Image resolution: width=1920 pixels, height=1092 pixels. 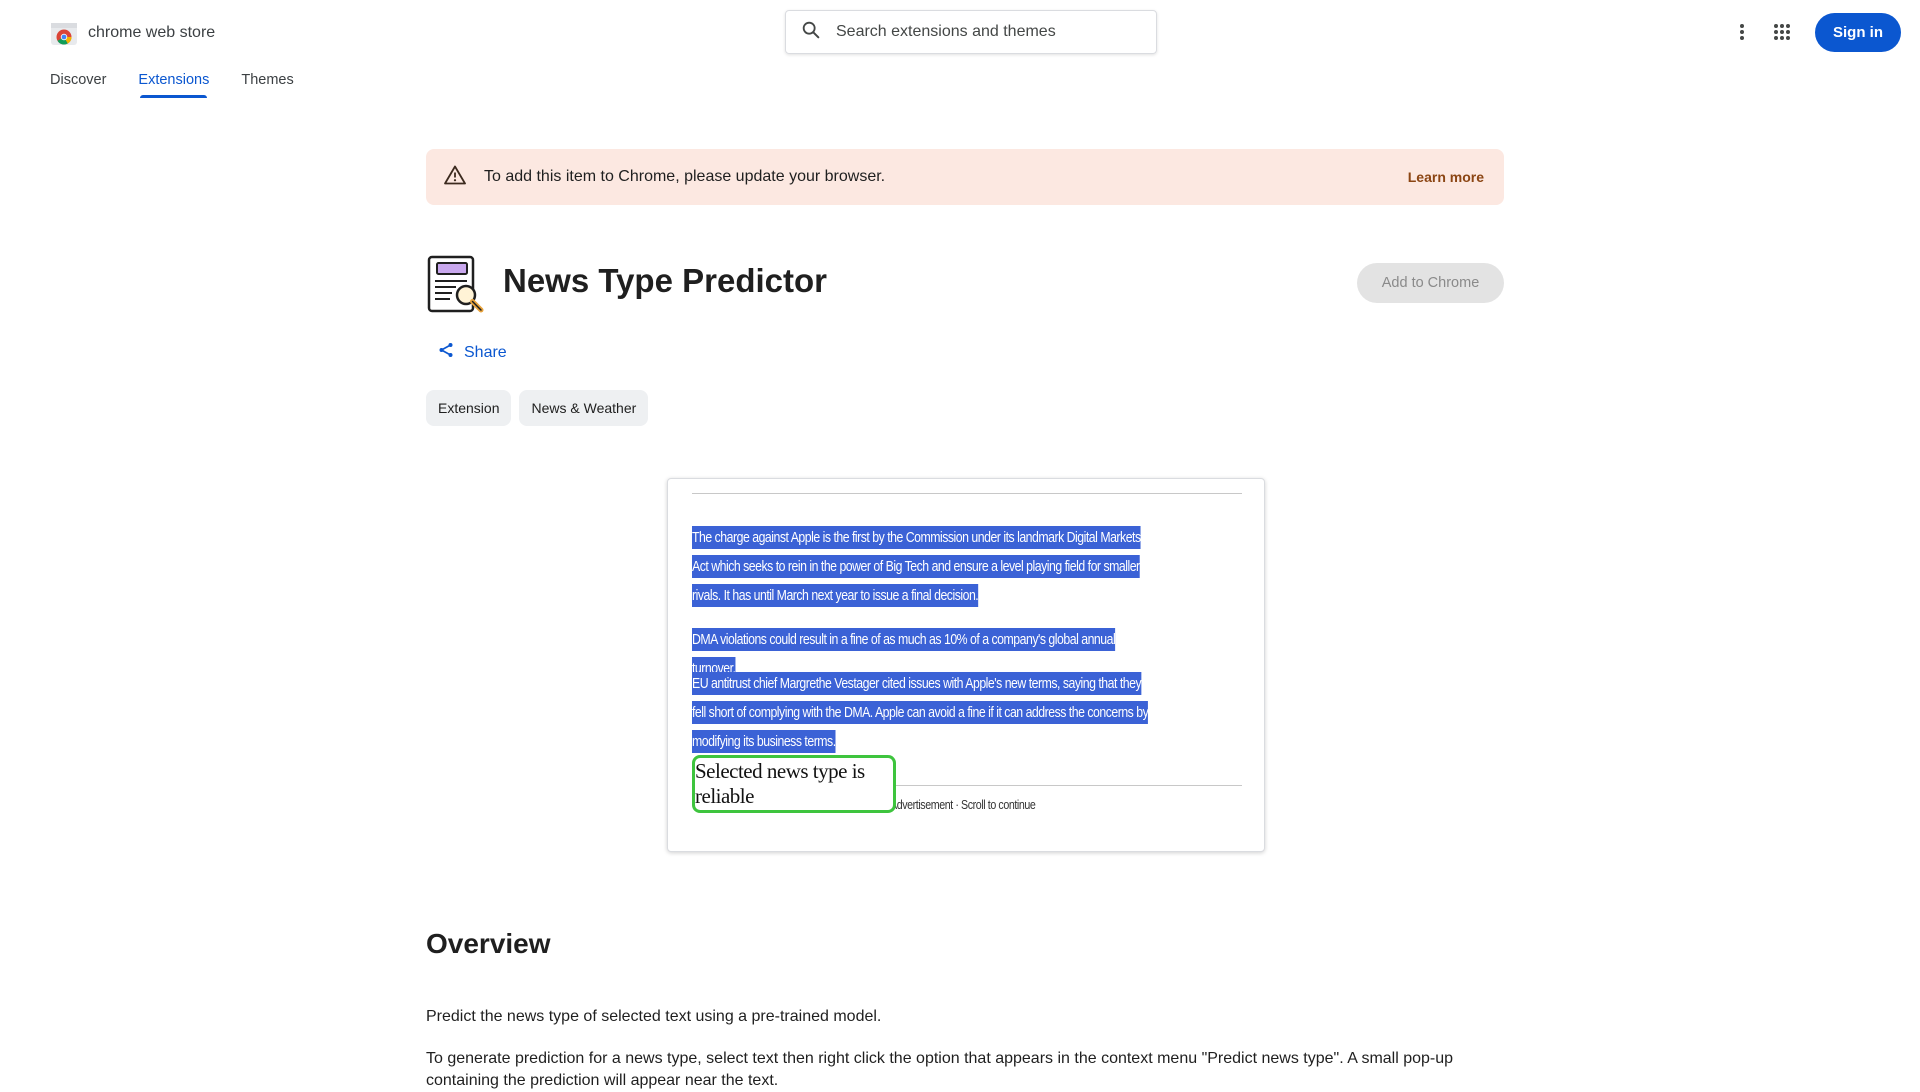 I want to click on more-vert-icon, so click(x=1742, y=32).